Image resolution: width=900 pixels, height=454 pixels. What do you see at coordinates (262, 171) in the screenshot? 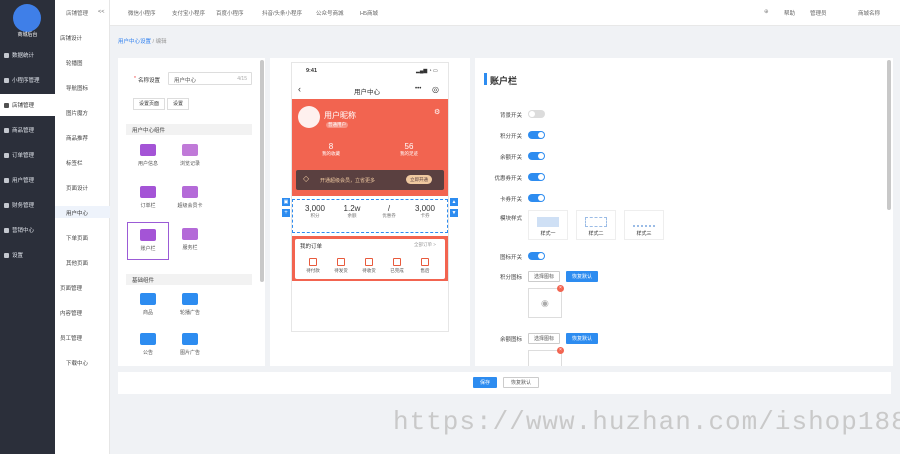
I see `left-scrollbar` at bounding box center [262, 171].